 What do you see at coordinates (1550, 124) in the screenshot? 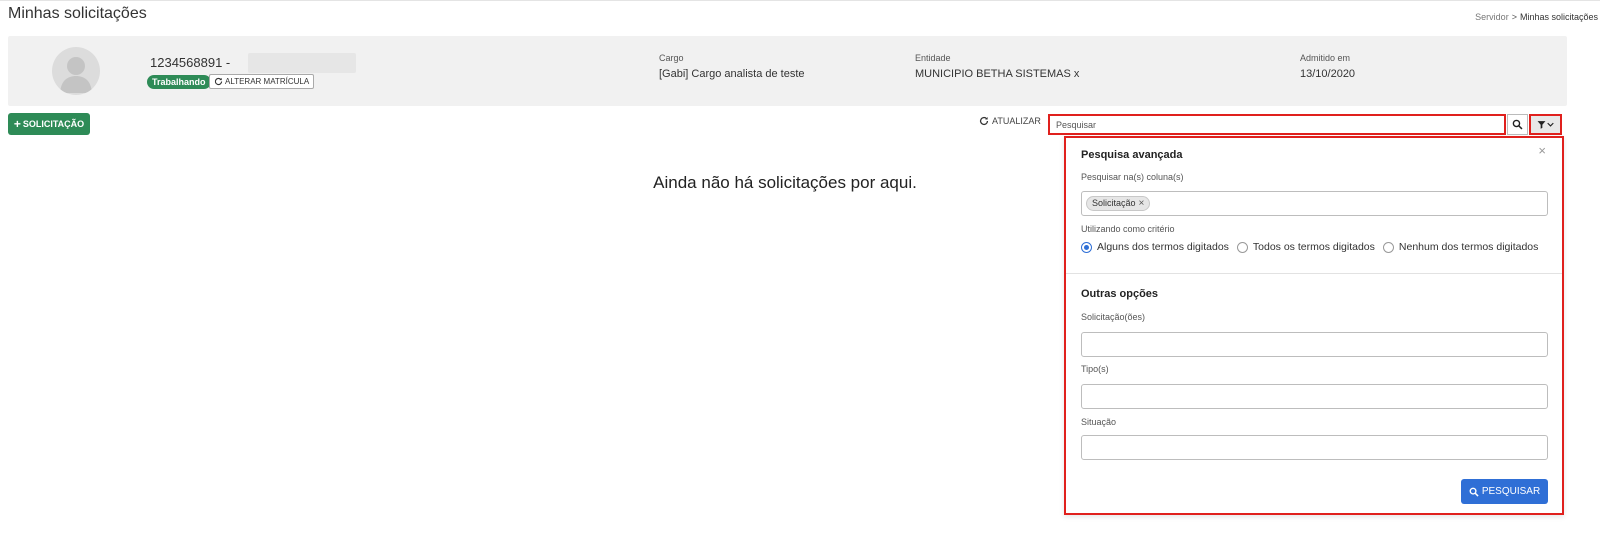
I see `chevron-down-icon` at bounding box center [1550, 124].